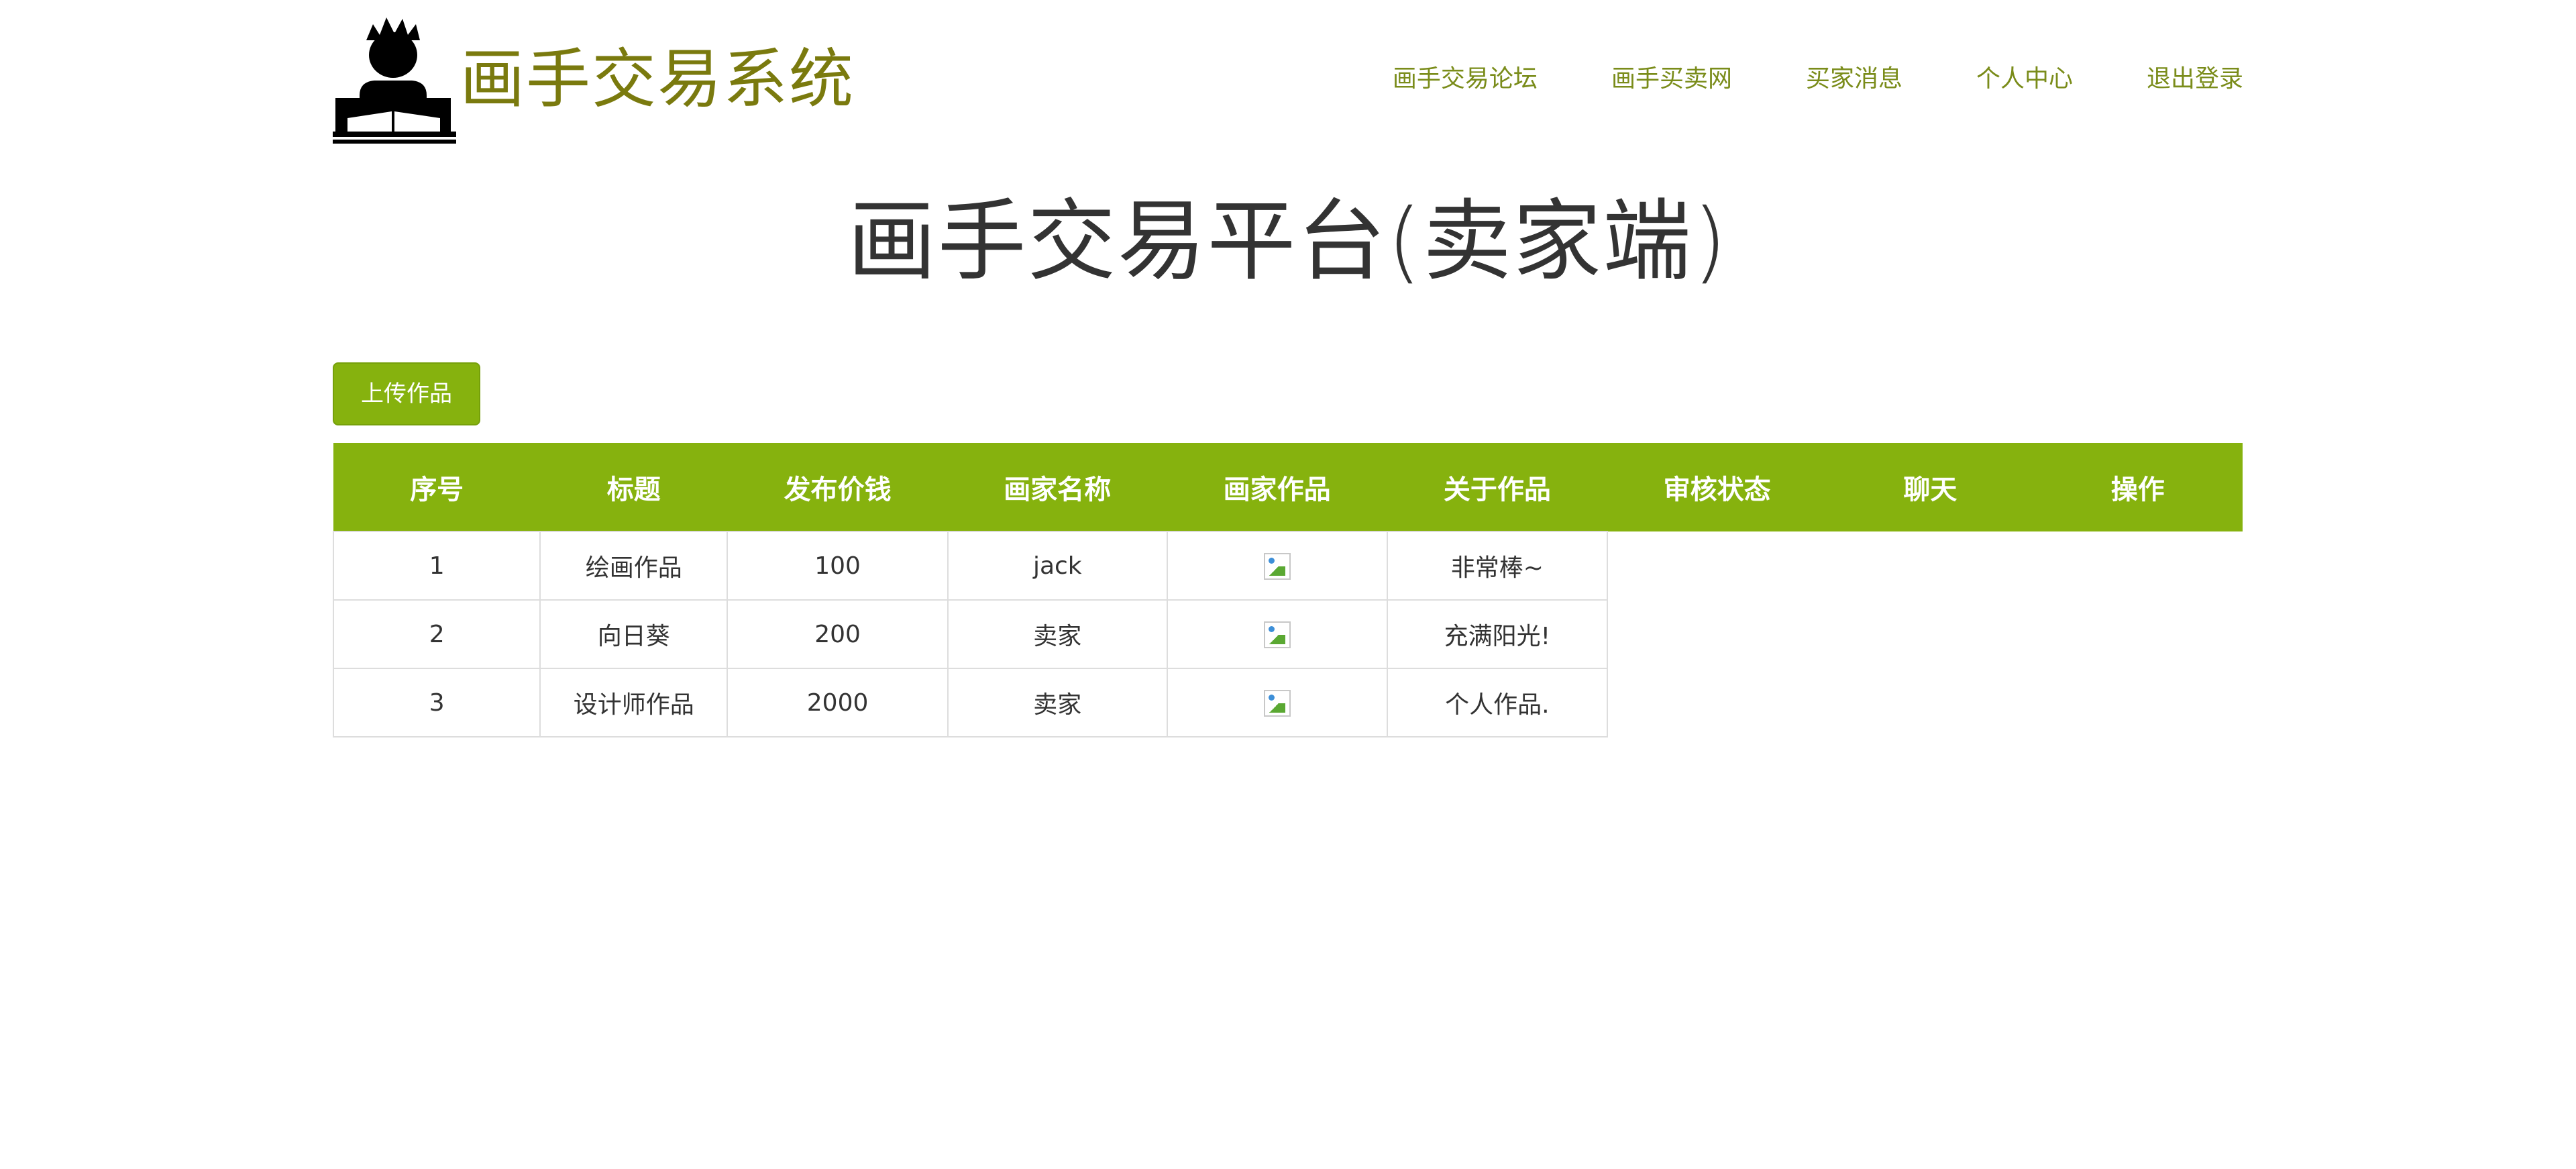 This screenshot has height=1169, width=2576. I want to click on cell-price: 100, so click(838, 566).